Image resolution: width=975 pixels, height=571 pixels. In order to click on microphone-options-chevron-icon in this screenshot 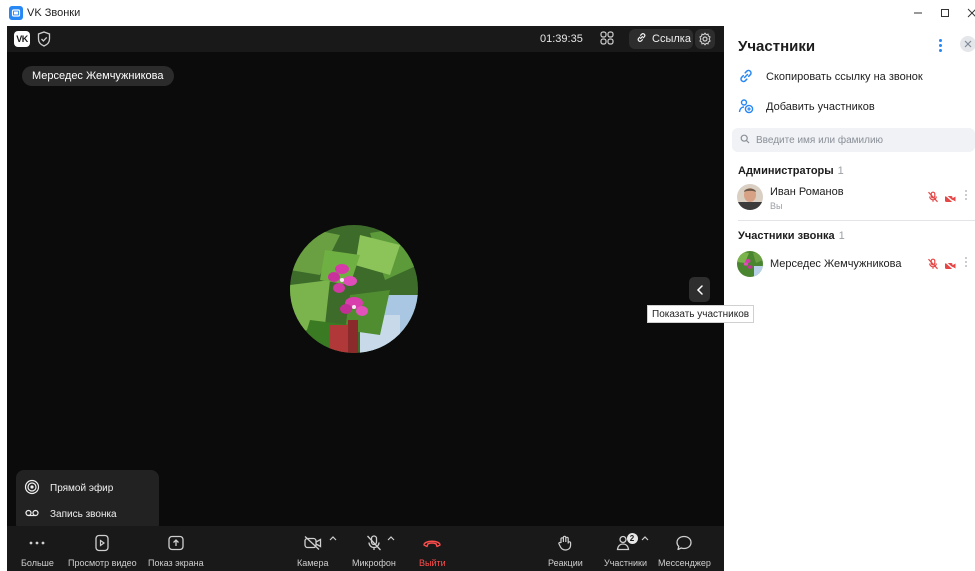, I will do `click(391, 538)`.